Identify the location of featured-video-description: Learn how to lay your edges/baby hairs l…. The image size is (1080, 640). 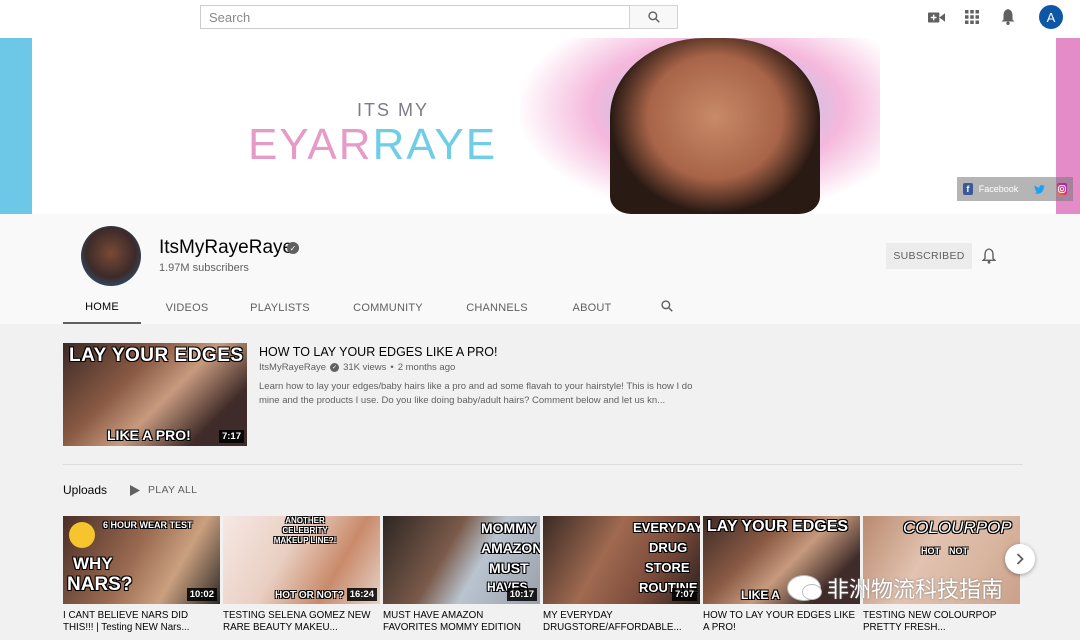
(476, 393).